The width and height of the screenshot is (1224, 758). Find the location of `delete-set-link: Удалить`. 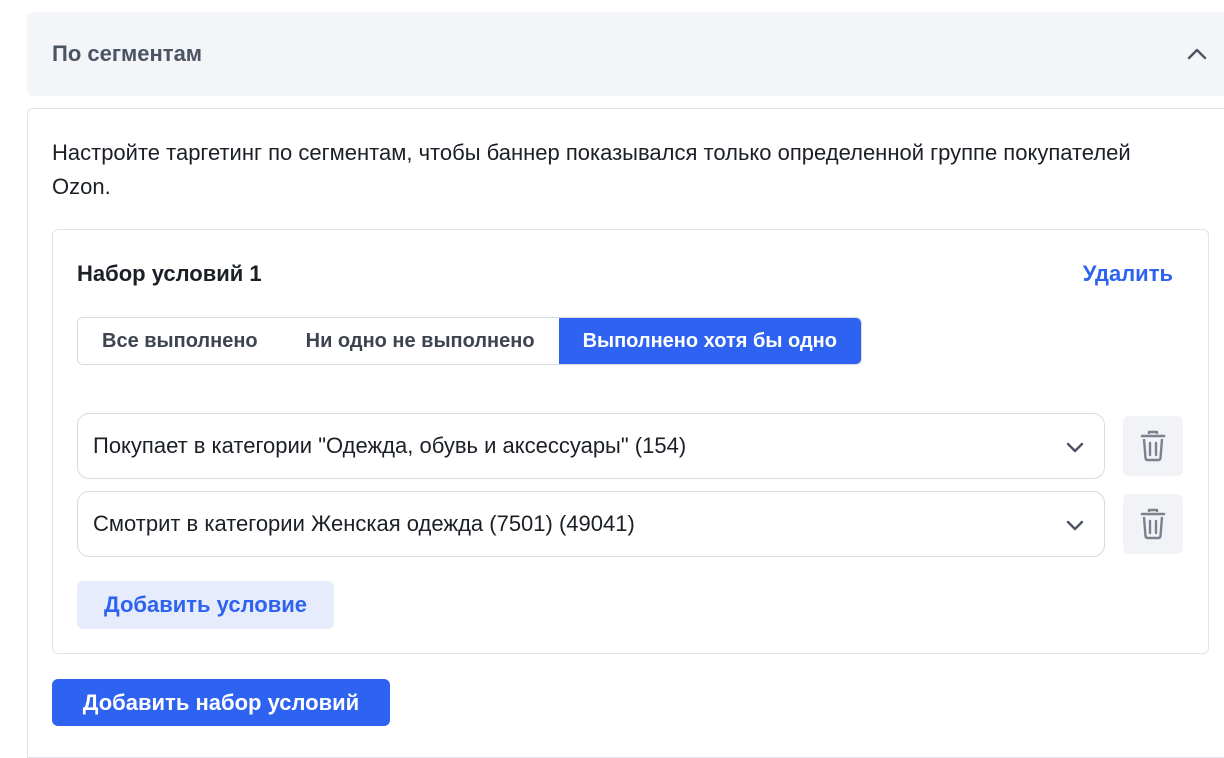

delete-set-link: Удалить is located at coordinates (1128, 274).